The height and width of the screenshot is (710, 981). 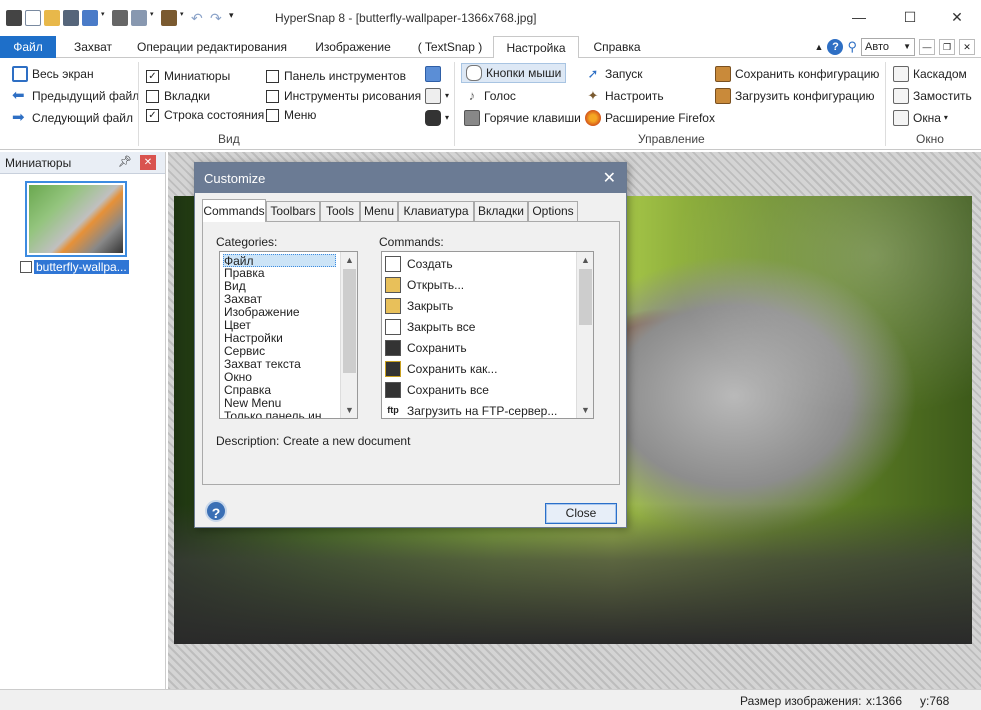 What do you see at coordinates (852, 47) in the screenshot?
I see `search-icon: ⚲` at bounding box center [852, 47].